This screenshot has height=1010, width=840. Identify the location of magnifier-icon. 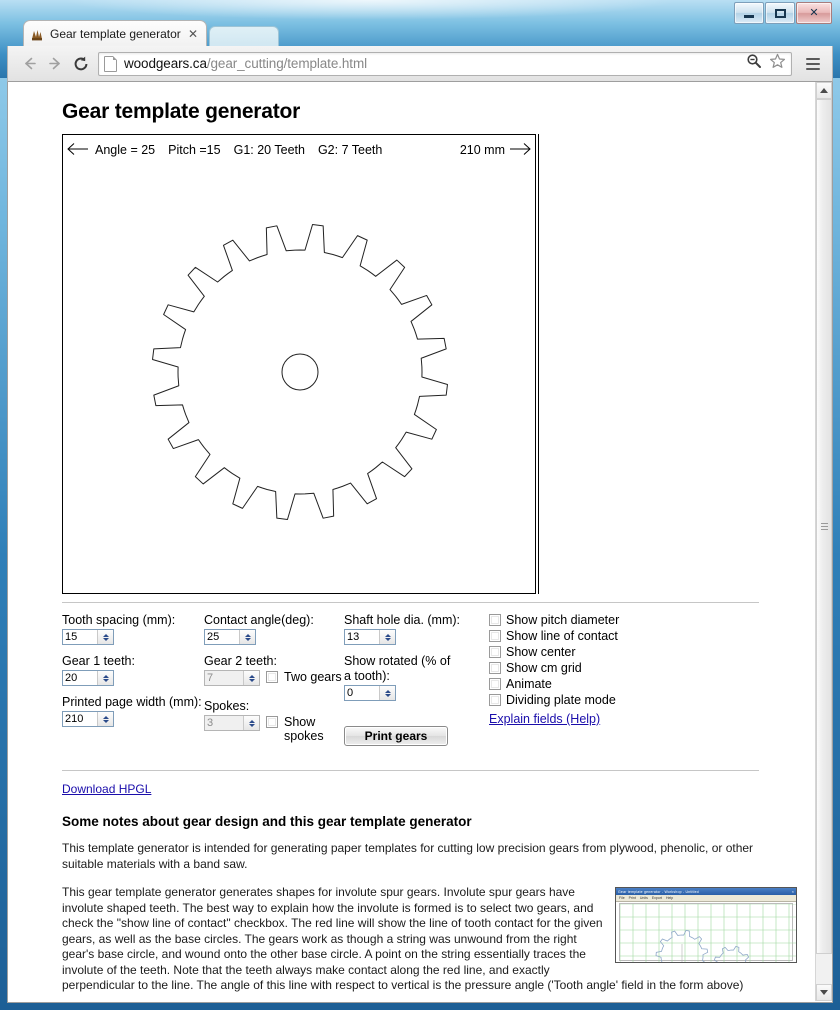
(754, 63).